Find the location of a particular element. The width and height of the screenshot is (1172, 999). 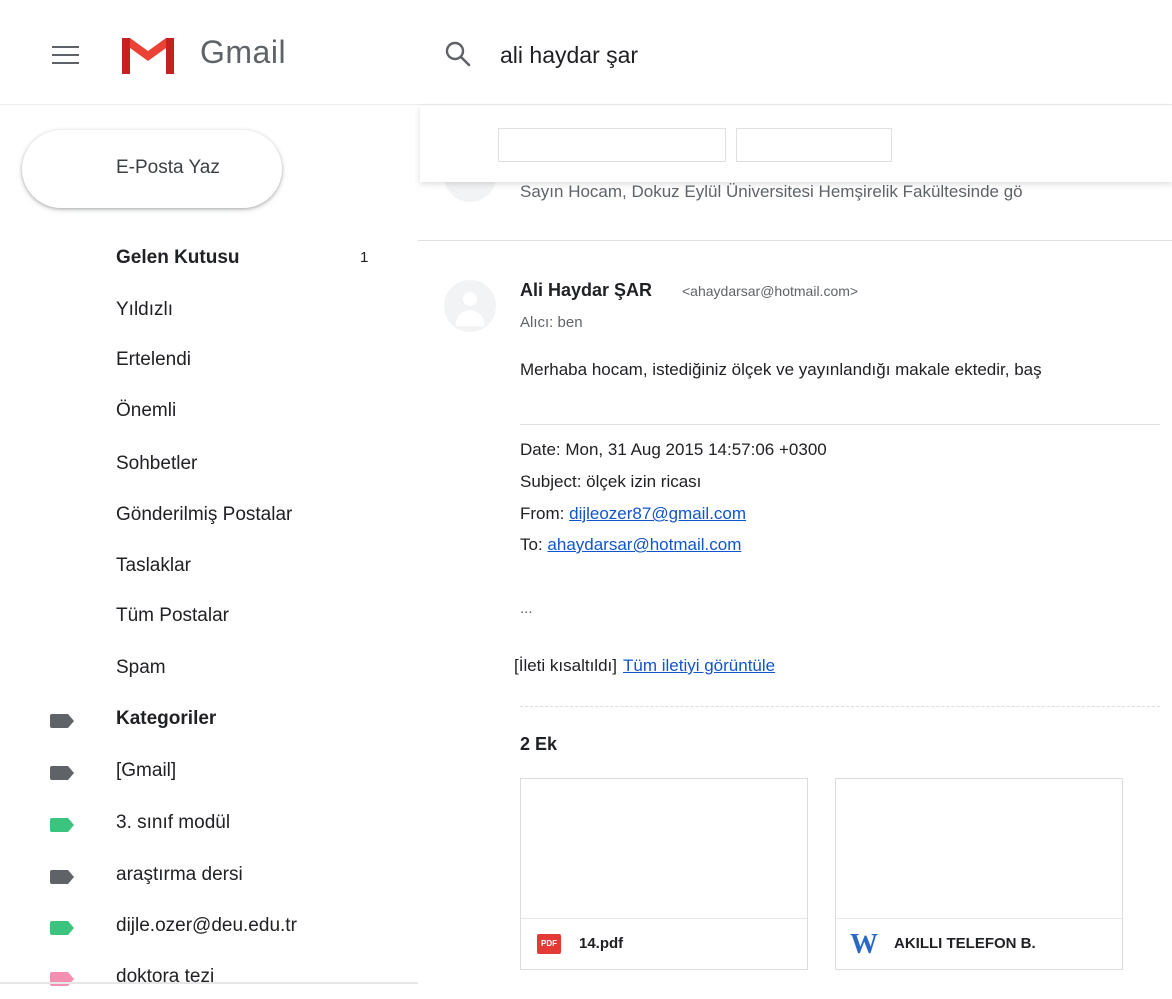

sidebar-item-label: 3. sınıf modül is located at coordinates (173, 822).